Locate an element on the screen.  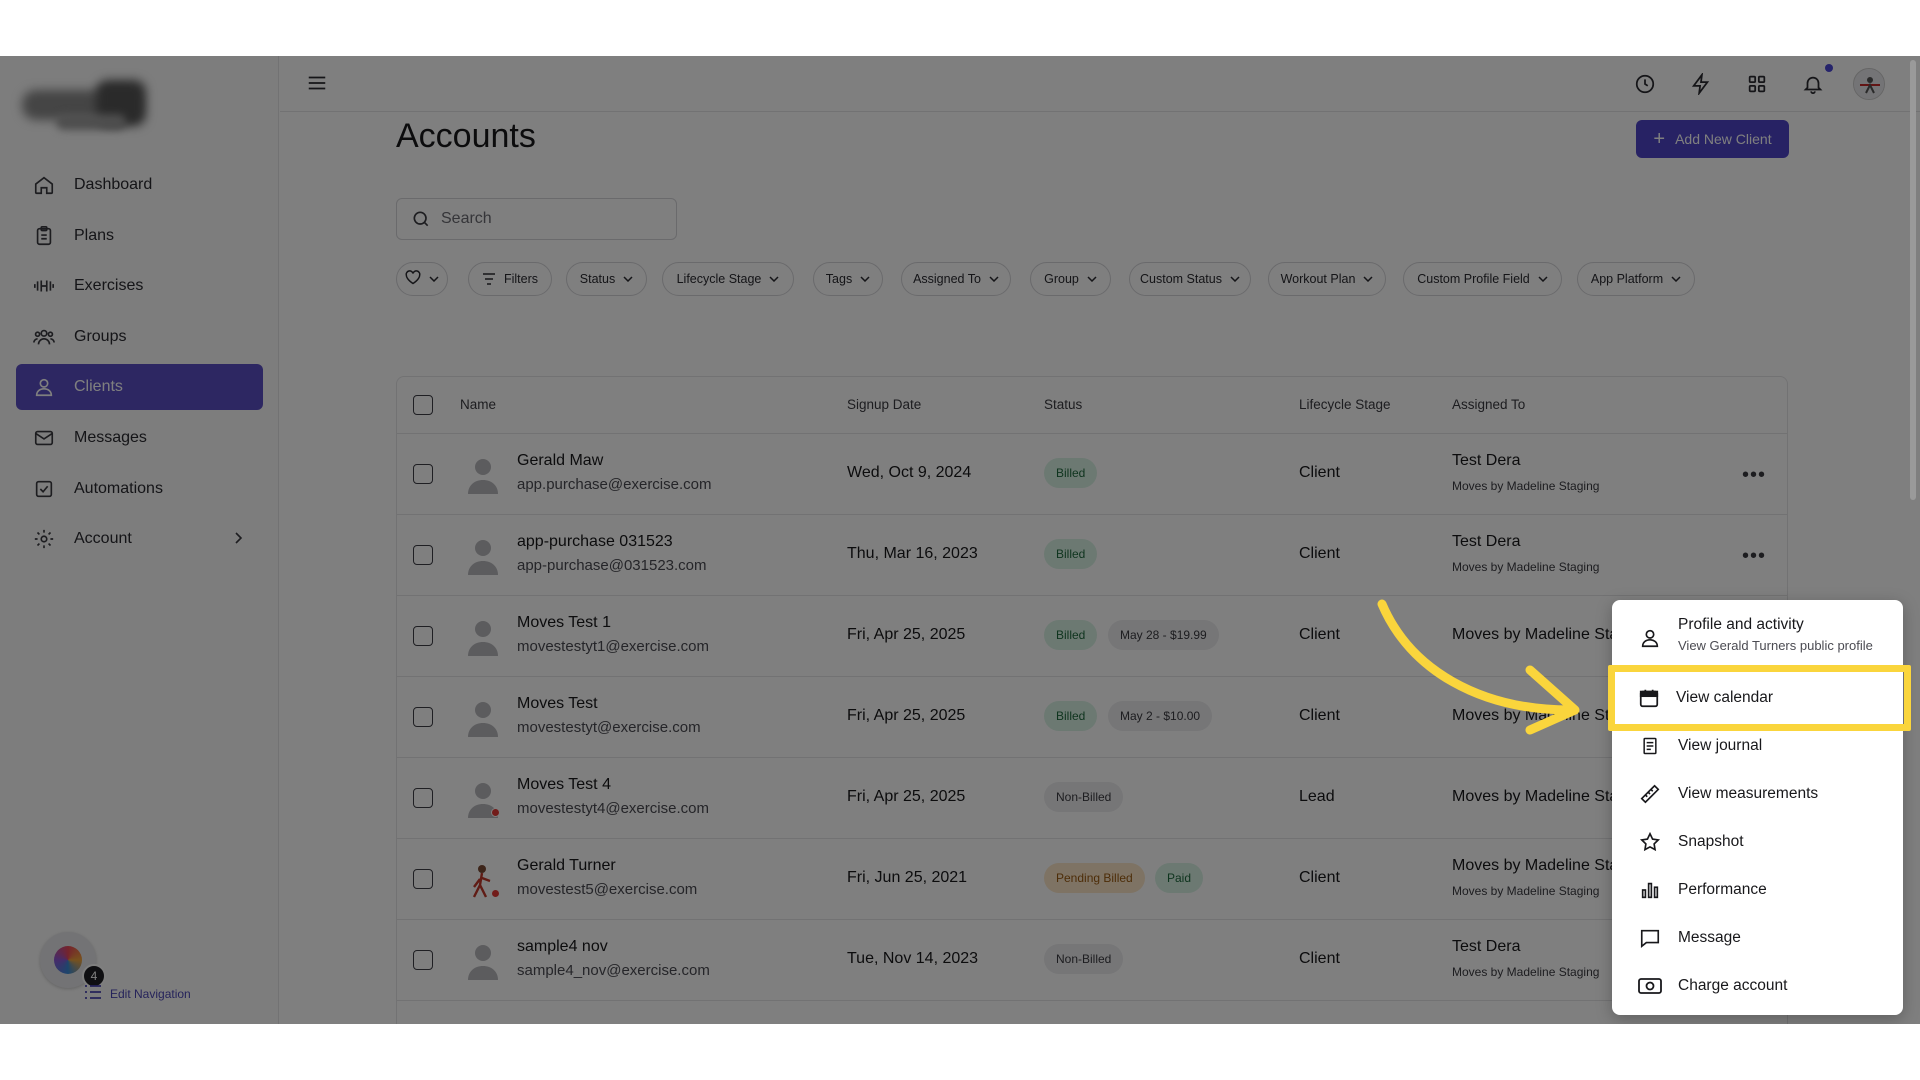
sidebar-item-label: Automations is located at coordinates (118, 488).